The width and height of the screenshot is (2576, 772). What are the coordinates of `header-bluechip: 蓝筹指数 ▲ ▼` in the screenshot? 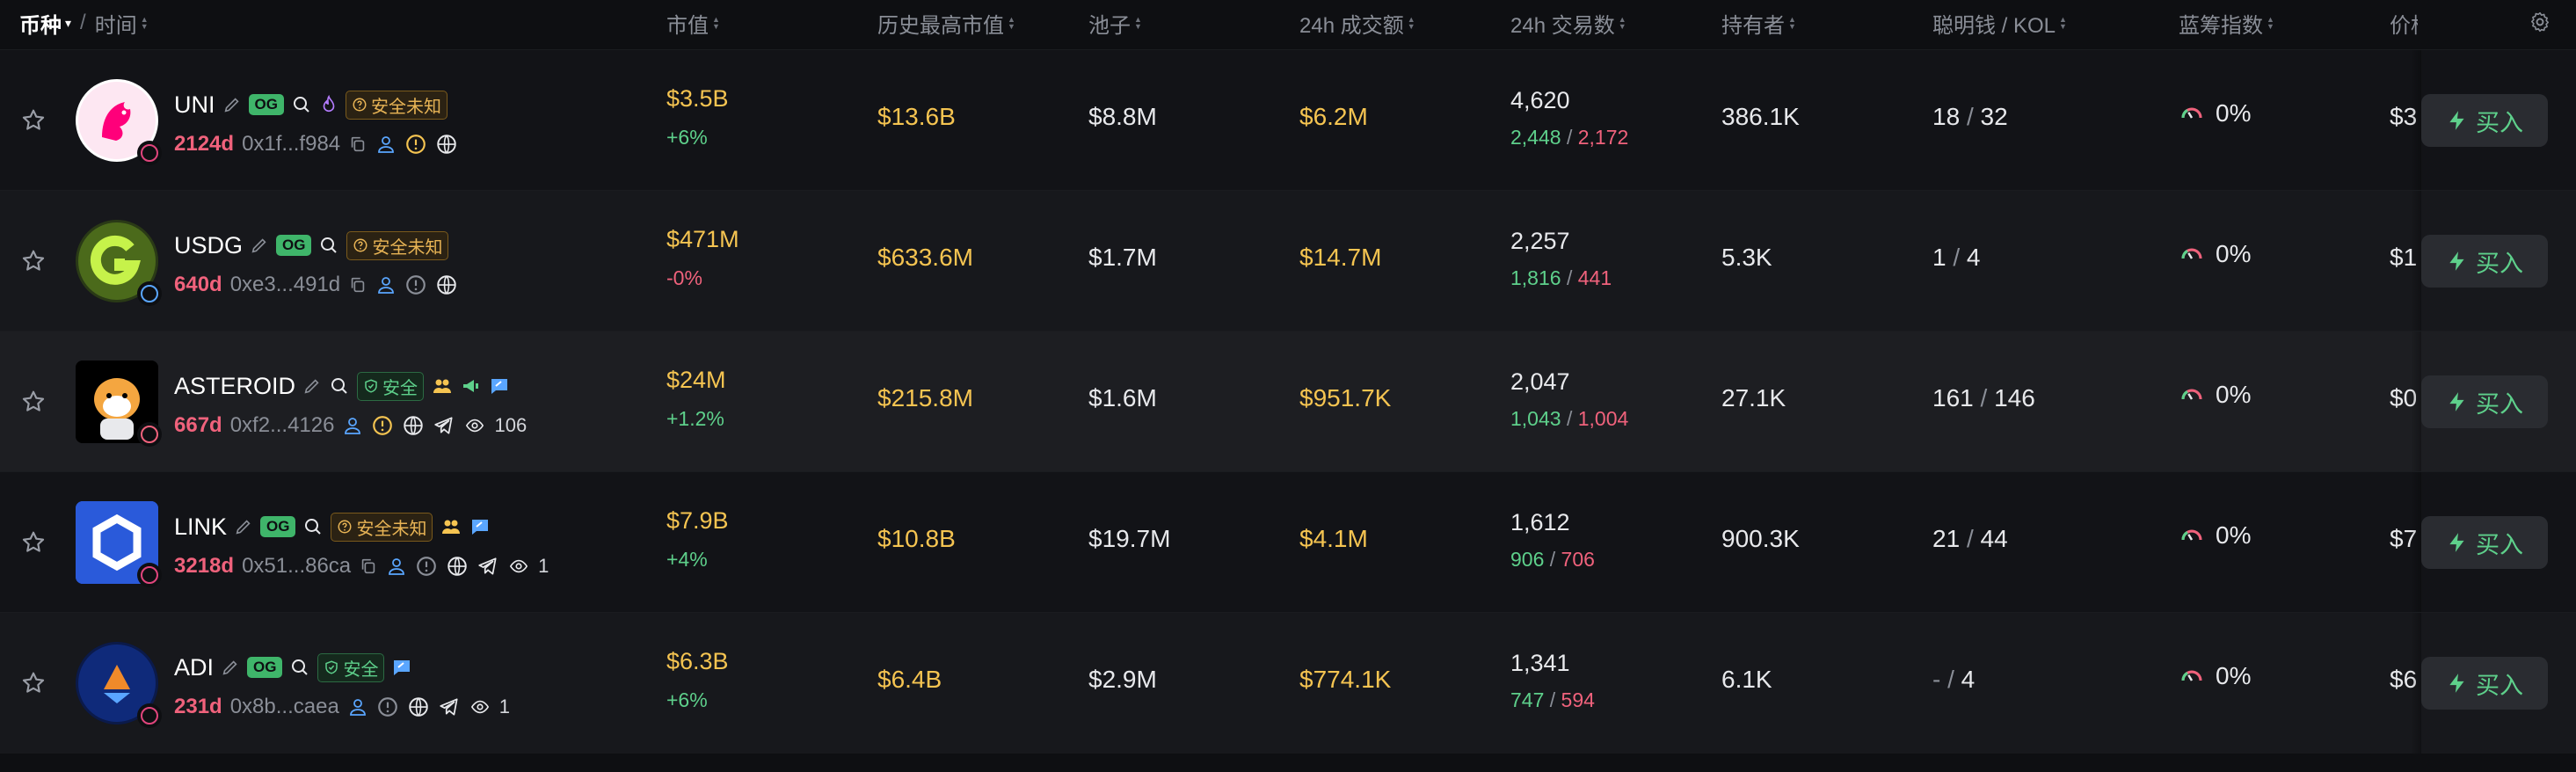 It's located at (2226, 23).